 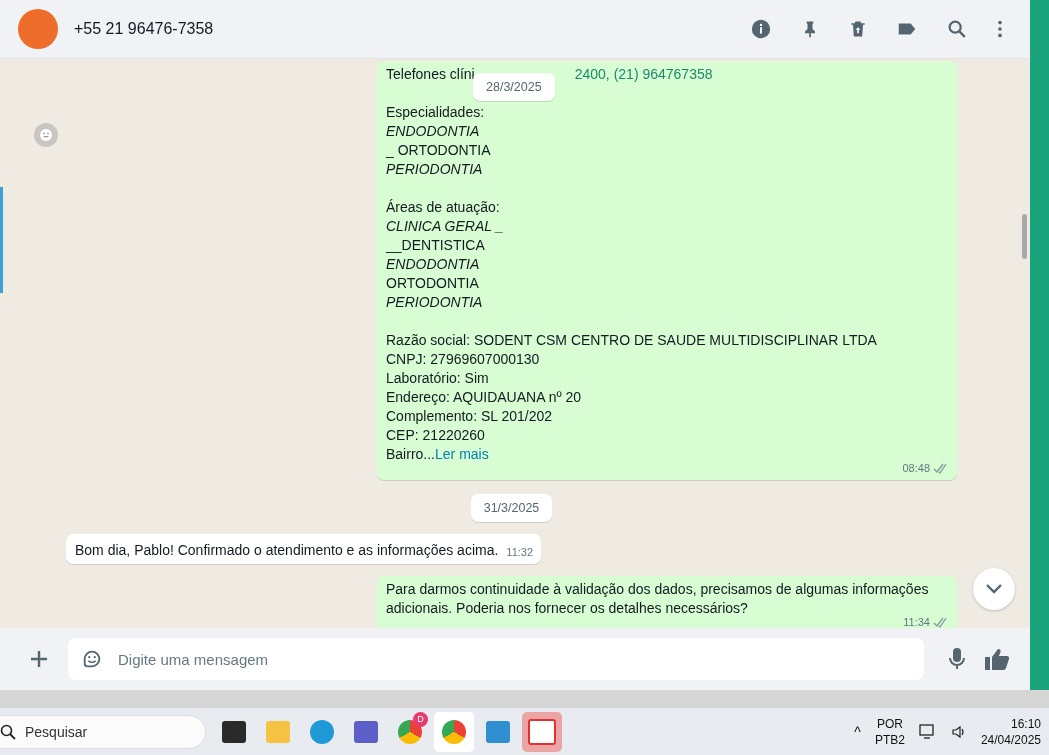 What do you see at coordinates (514, 87) in the screenshot?
I see `date-chip: 28/3/2025` at bounding box center [514, 87].